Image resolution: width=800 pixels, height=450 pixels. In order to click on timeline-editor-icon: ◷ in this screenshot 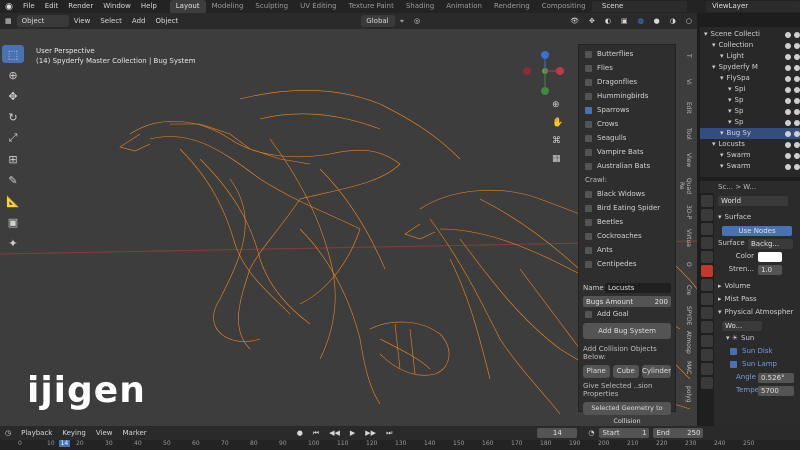, I will do `click(8, 433)`.